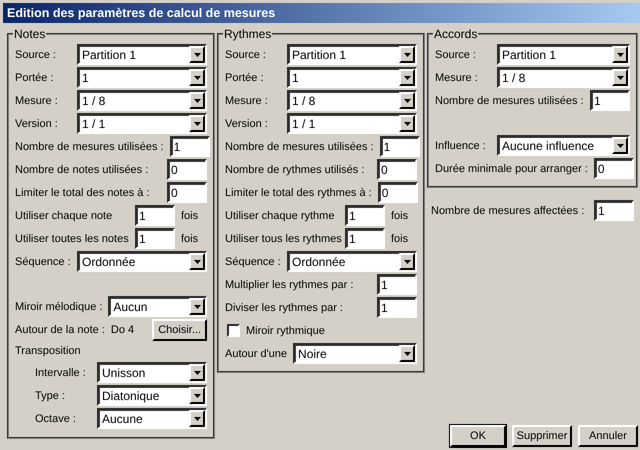  I want to click on field-label: Miroir mélodique :, so click(58, 306).